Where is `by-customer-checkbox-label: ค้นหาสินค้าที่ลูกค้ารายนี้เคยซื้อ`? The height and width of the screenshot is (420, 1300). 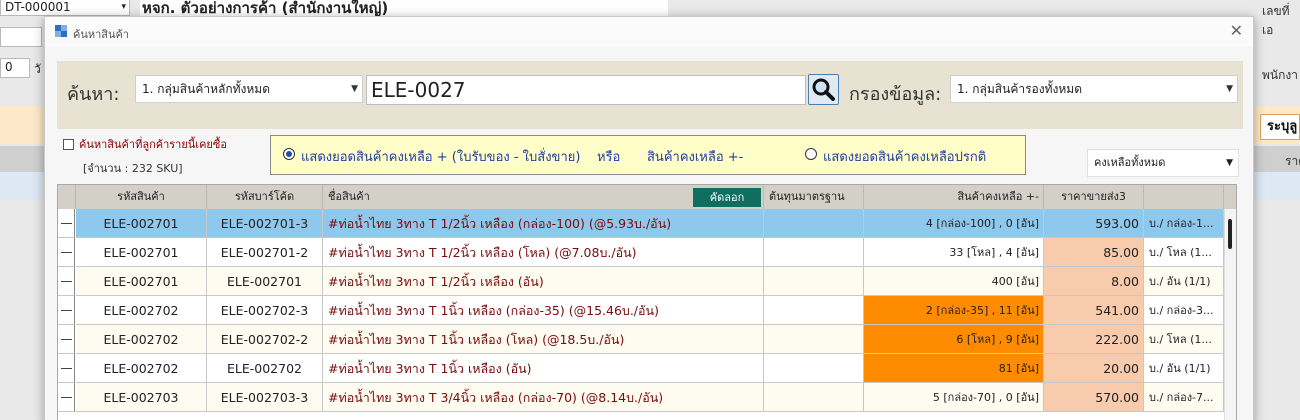 by-customer-checkbox-label: ค้นหาสินค้าที่ลูกค้ารายนี้เคยซื้อ is located at coordinates (153, 144).